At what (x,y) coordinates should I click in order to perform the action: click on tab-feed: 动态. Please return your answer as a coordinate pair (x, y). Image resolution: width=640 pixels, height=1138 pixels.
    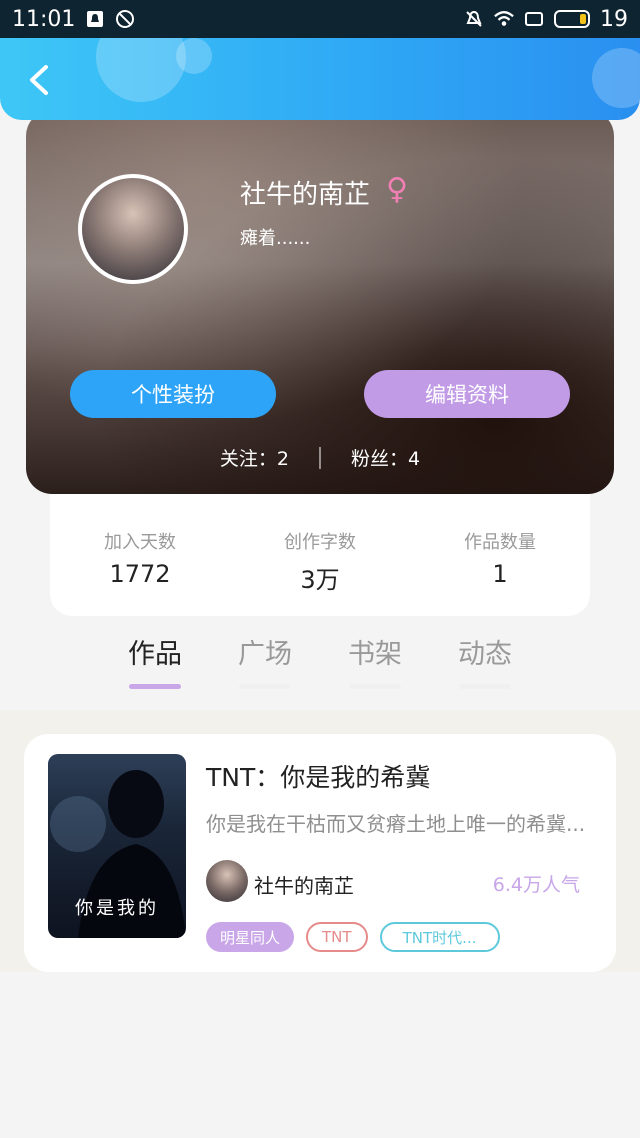
    Looking at the image, I should click on (485, 670).